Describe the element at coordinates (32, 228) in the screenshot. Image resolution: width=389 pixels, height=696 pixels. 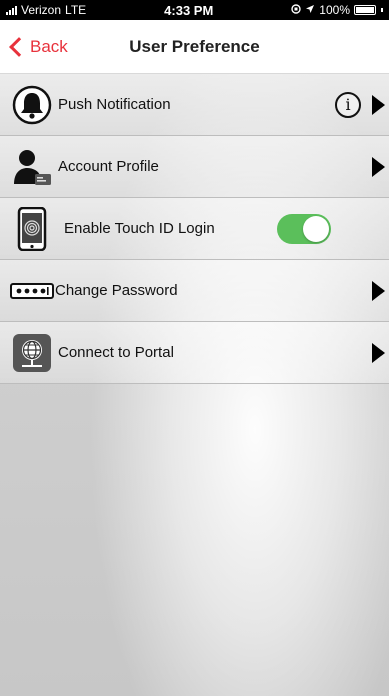
I see `fingerprint-phone-icon` at that location.